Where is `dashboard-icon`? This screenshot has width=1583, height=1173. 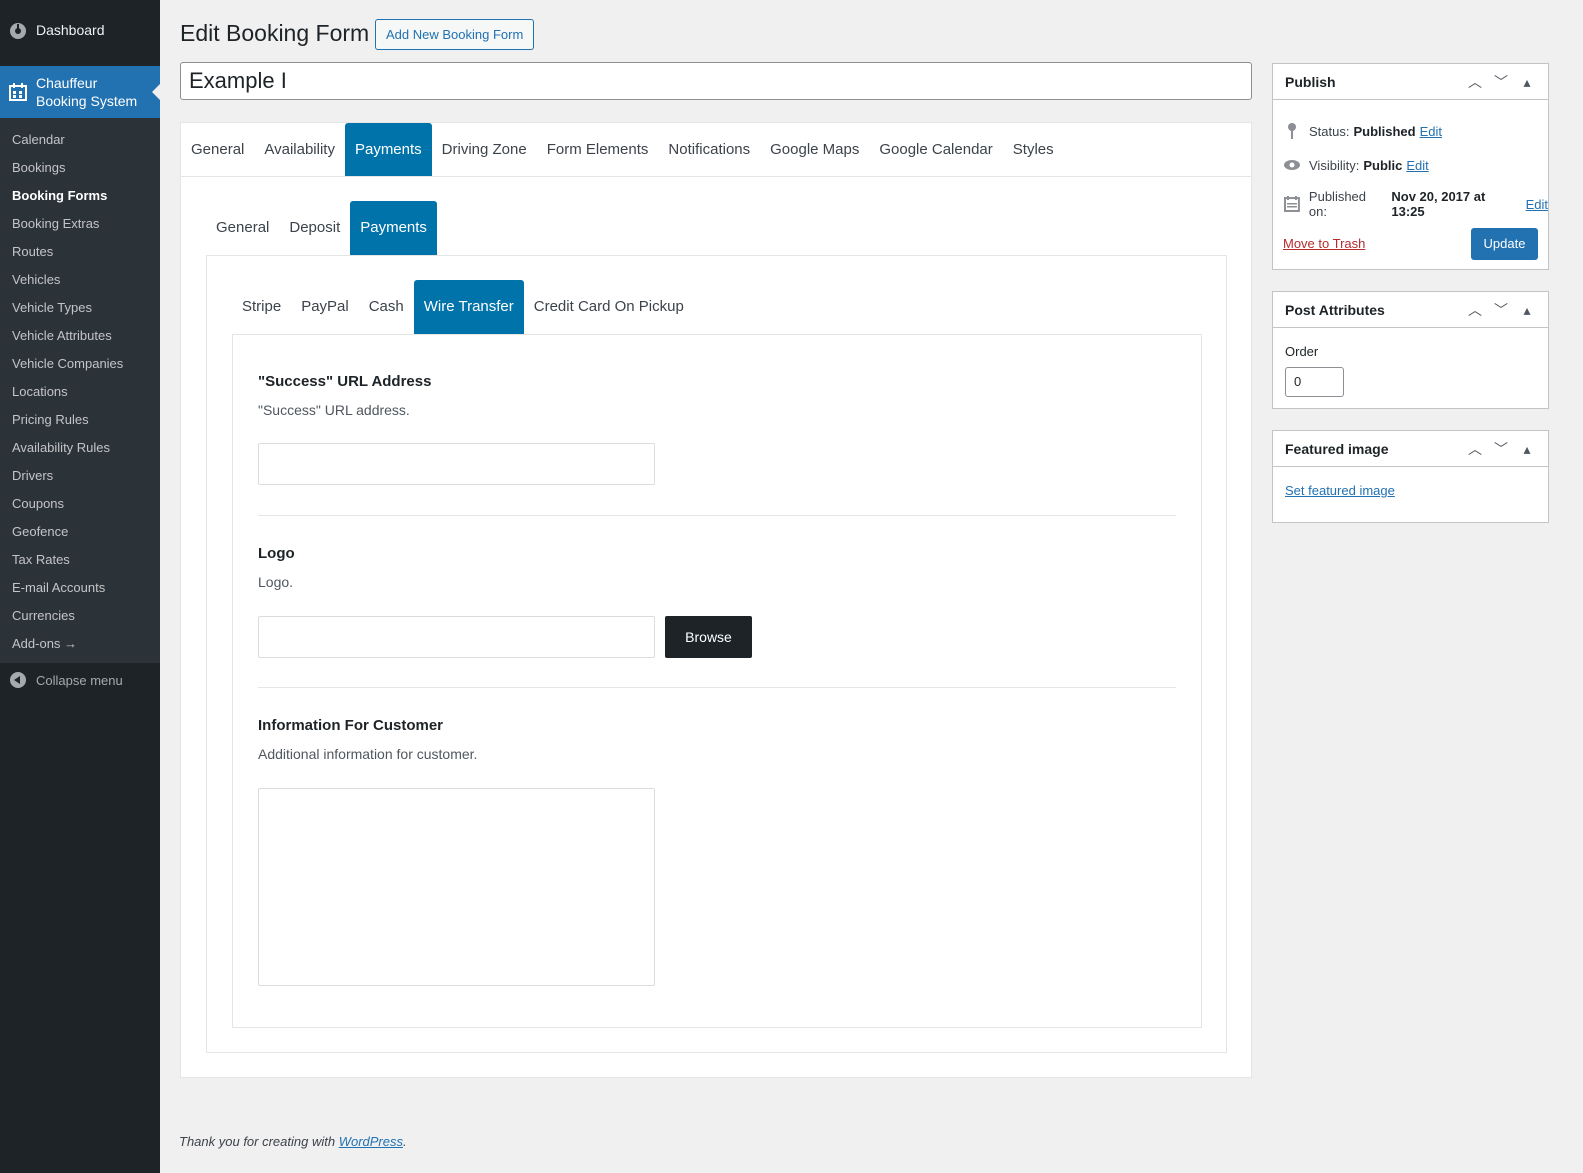
dashboard-icon is located at coordinates (18, 31).